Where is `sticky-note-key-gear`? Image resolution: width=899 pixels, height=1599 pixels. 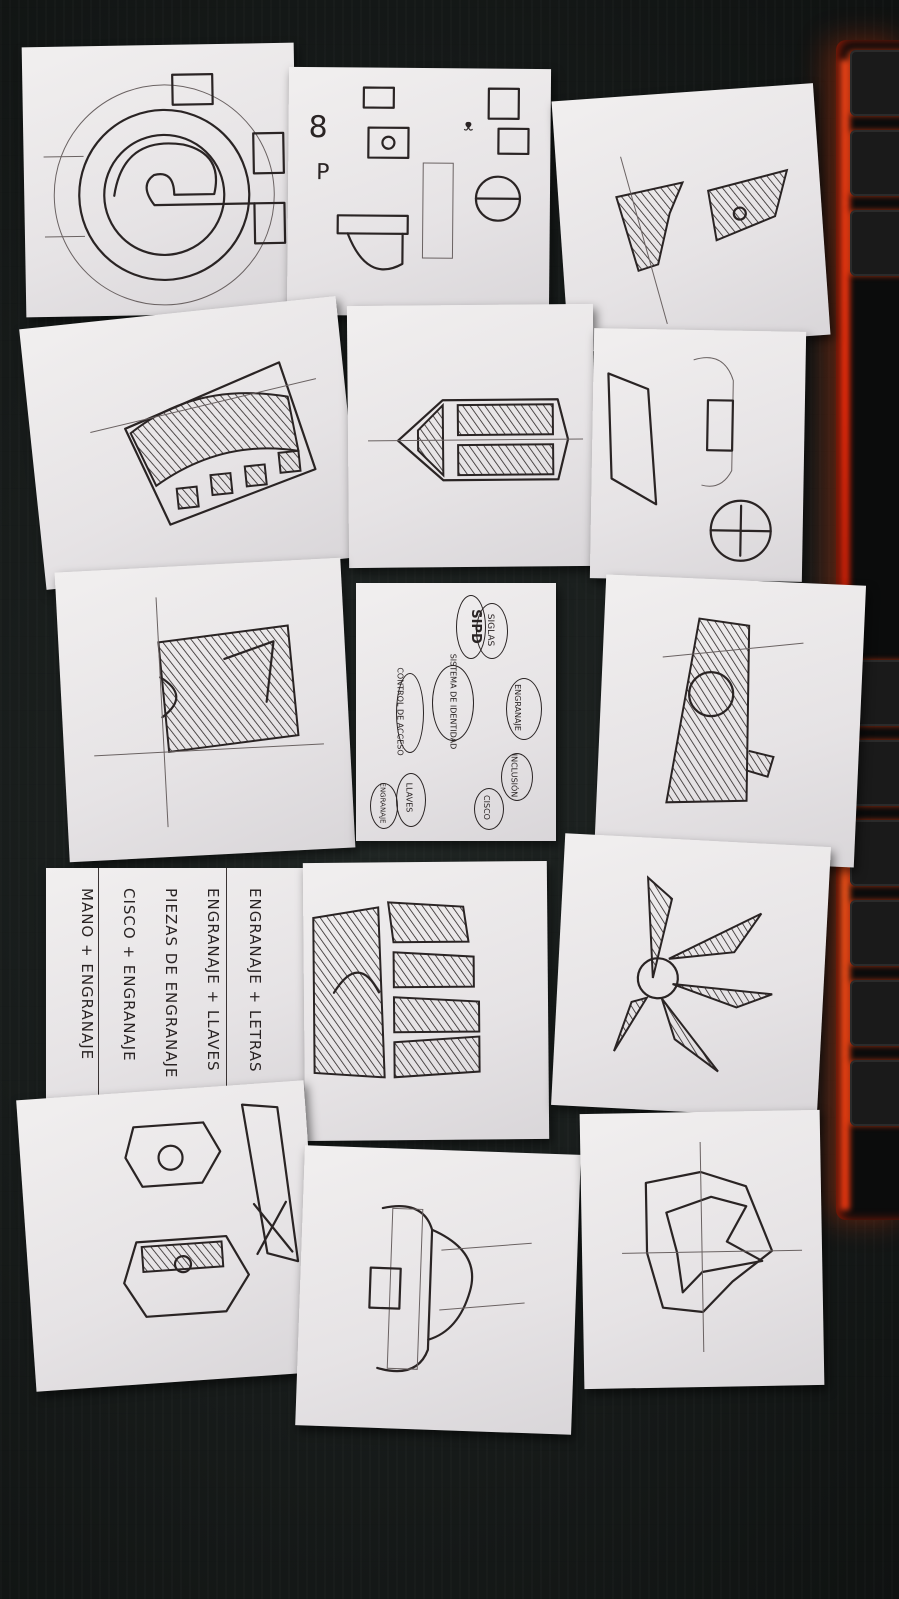 sticky-note-key-gear is located at coordinates (698, 455).